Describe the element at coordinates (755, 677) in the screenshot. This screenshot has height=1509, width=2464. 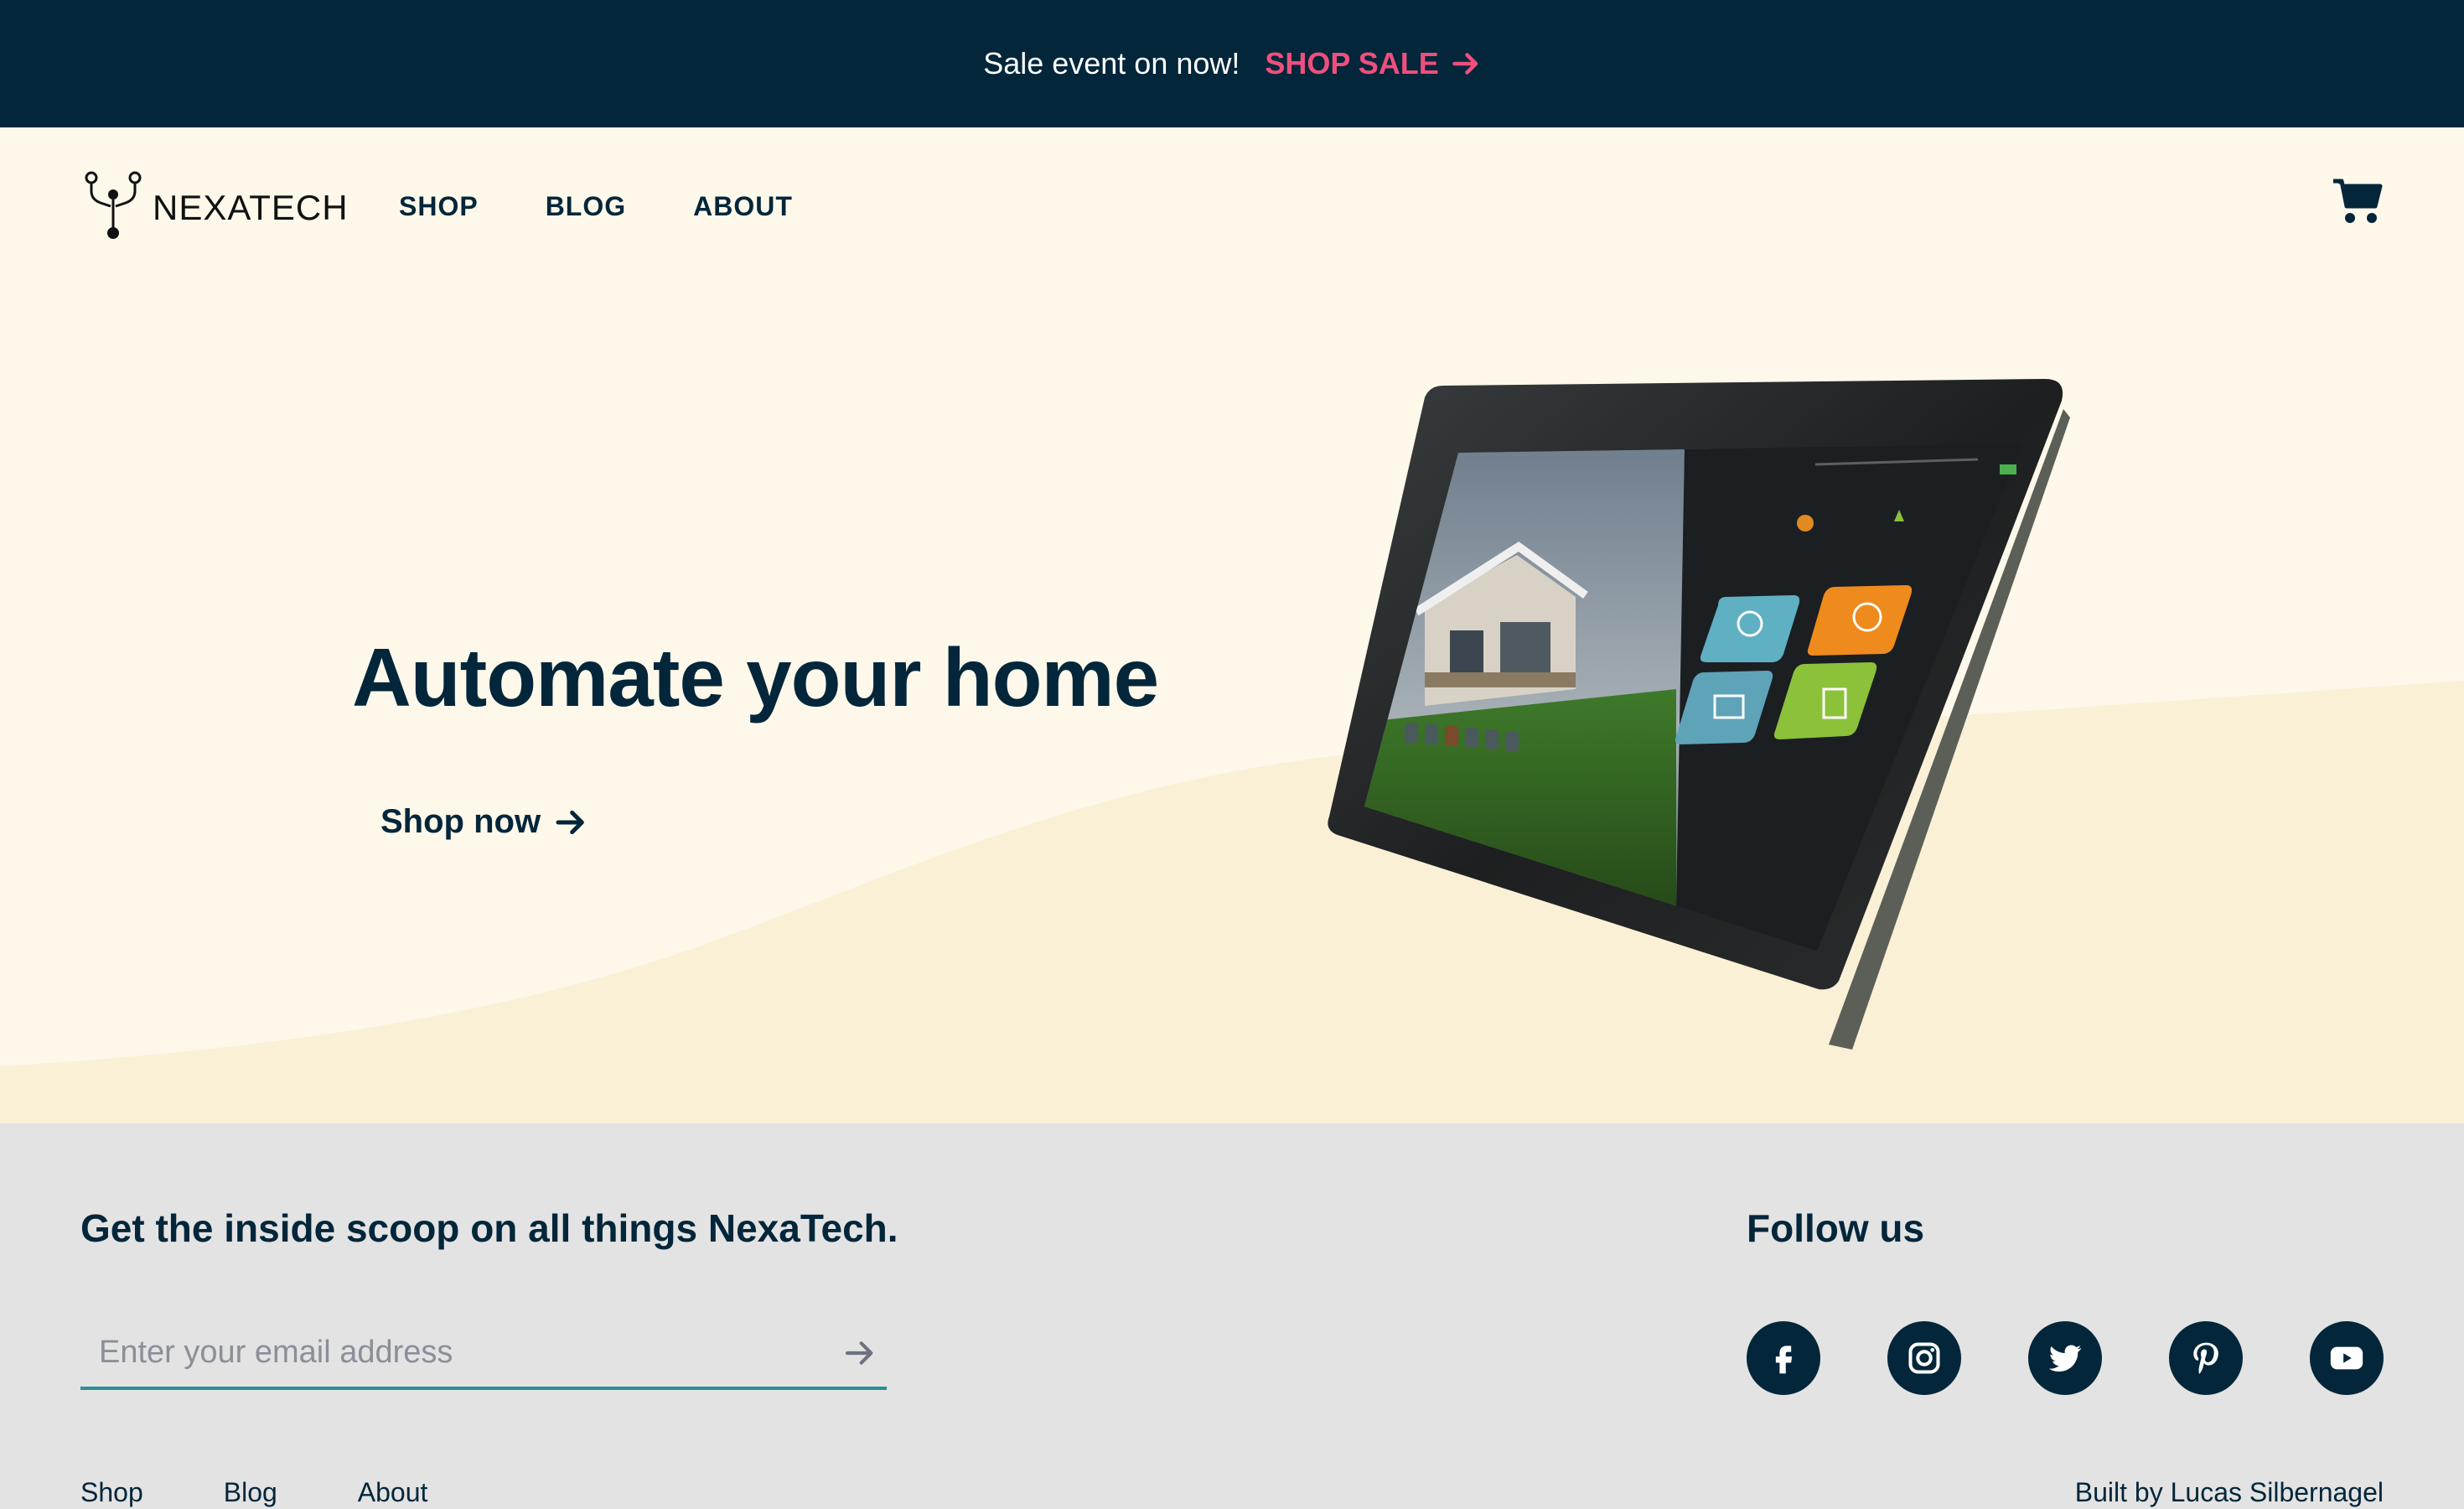
I see `hero-headline: Automate your home` at that location.